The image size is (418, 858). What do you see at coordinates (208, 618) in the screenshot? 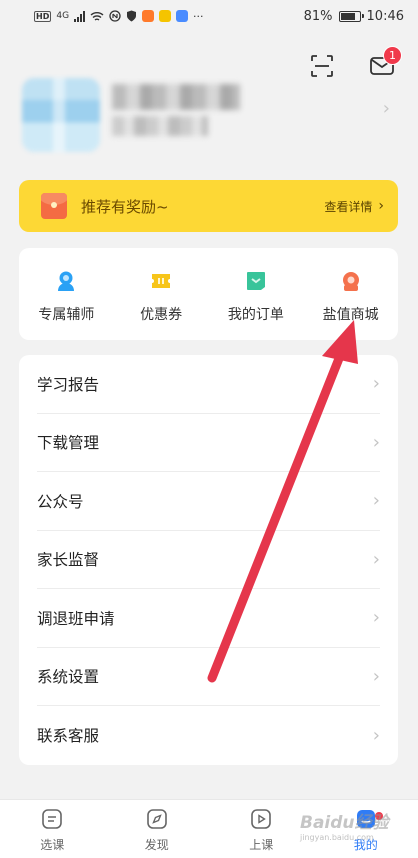
I see `menu-item-class-change-refund: 调退班申请 ›` at bounding box center [208, 618].